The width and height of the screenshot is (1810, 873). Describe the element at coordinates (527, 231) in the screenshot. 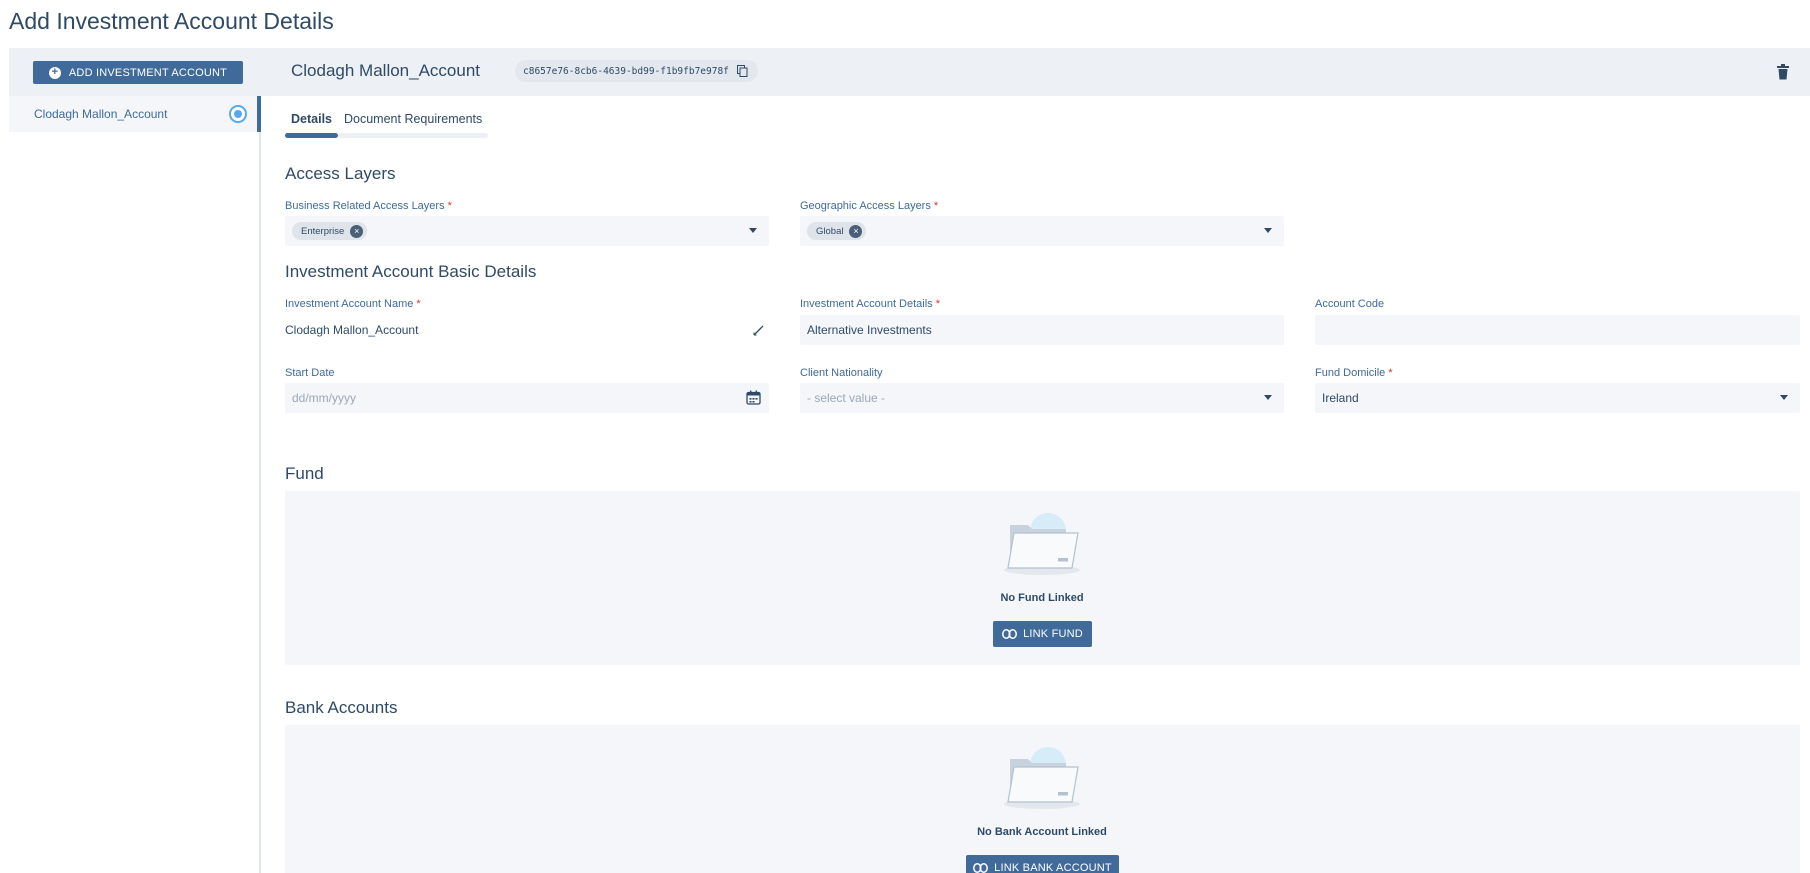

I see `business-access-layers-select: Enterprise ×` at that location.